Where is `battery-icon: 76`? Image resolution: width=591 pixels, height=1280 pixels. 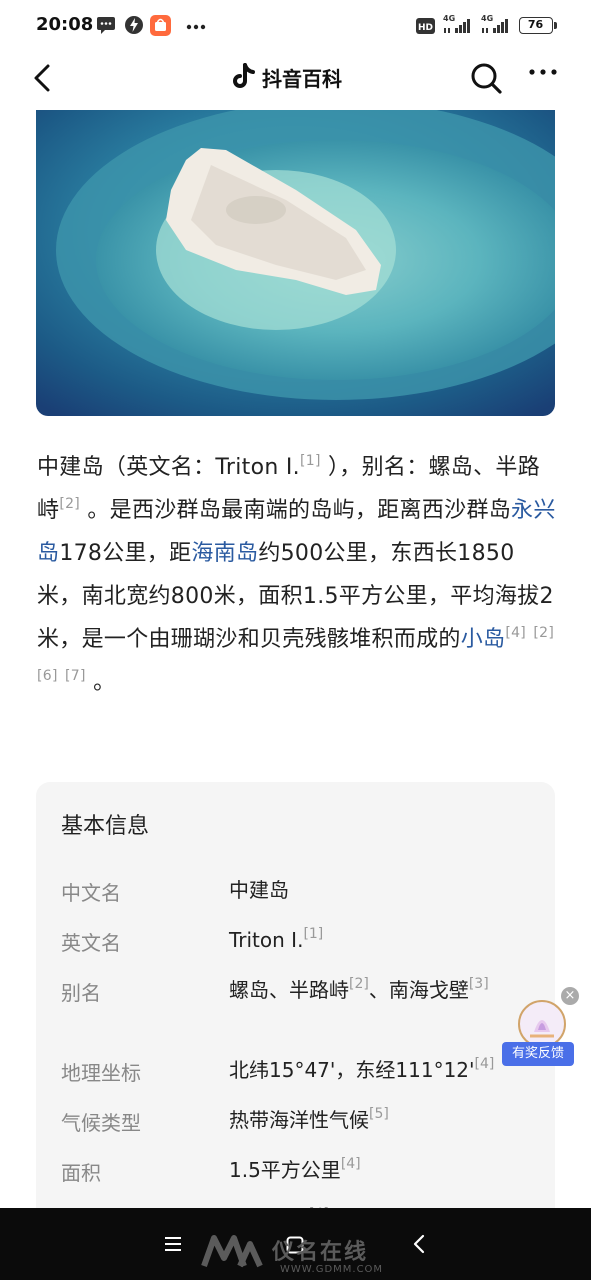 battery-icon: 76 is located at coordinates (536, 25).